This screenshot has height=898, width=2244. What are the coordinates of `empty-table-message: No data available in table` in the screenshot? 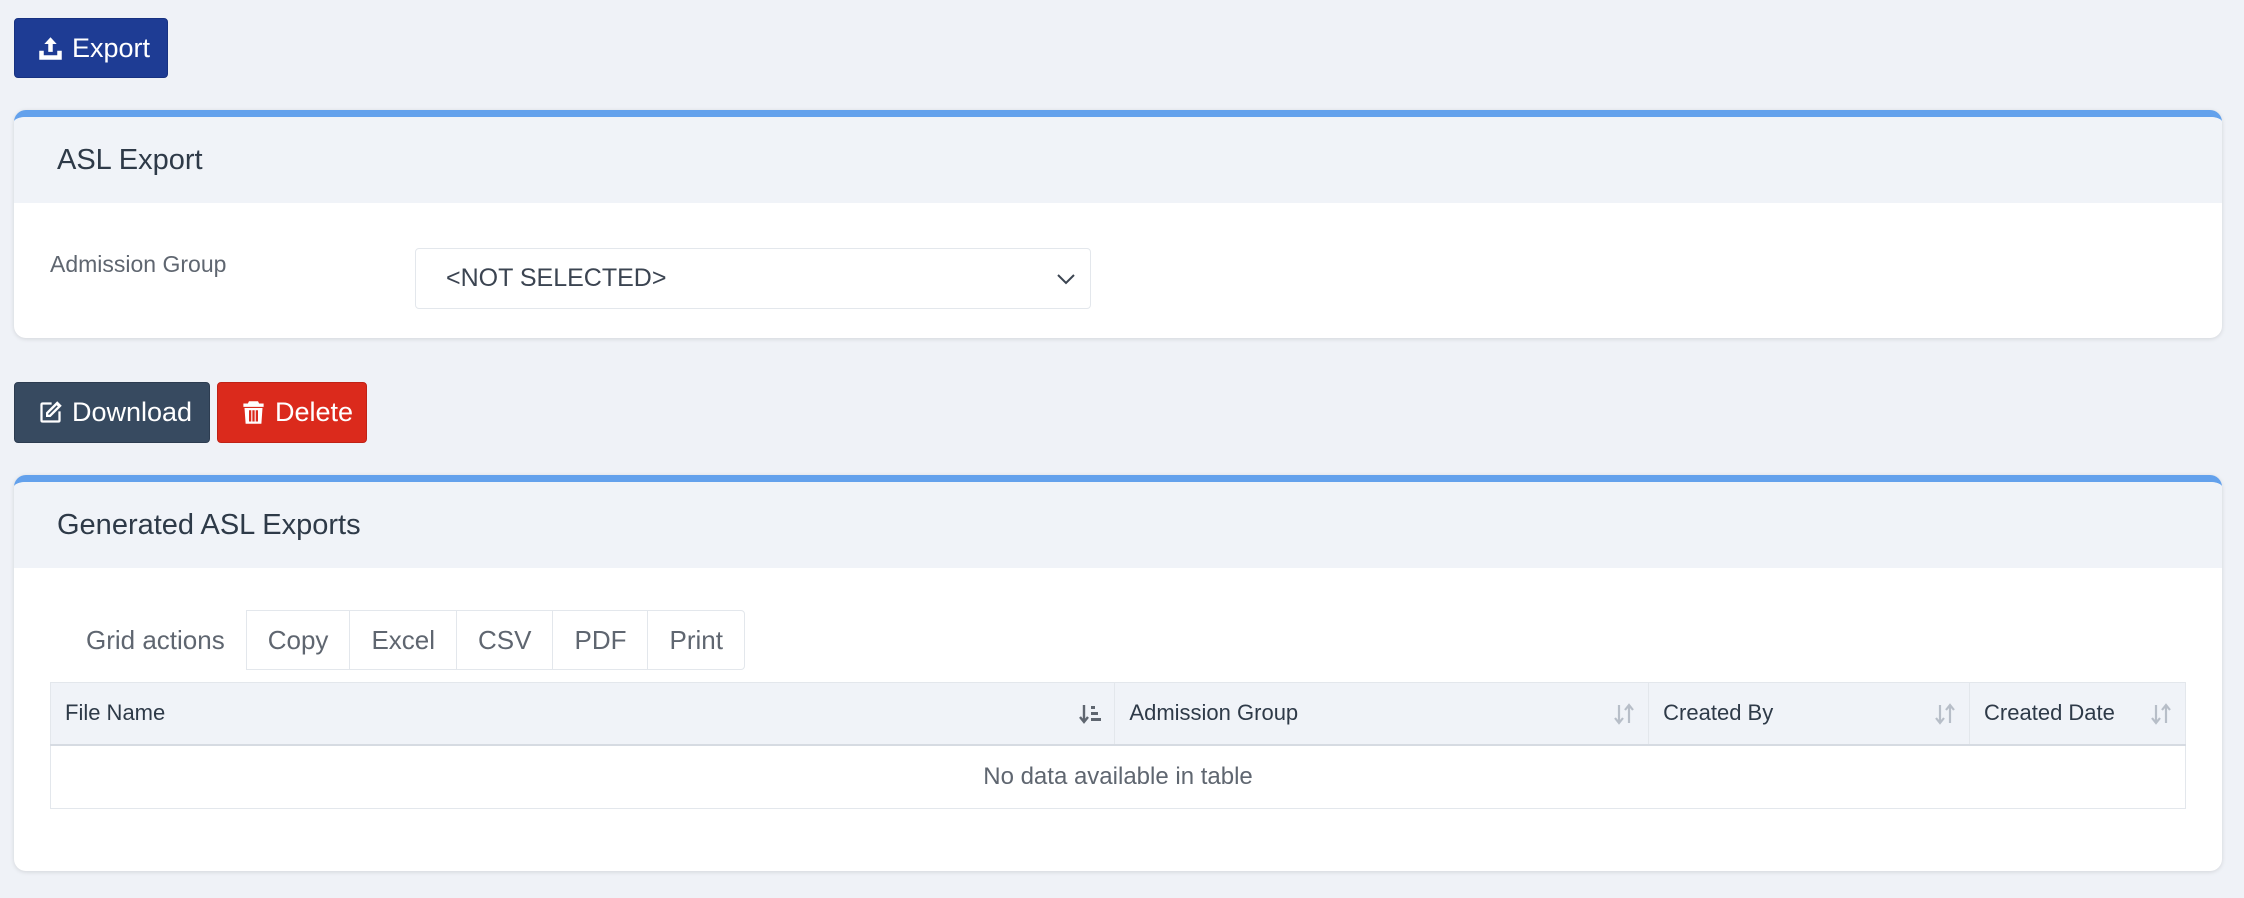 It's located at (1118, 776).